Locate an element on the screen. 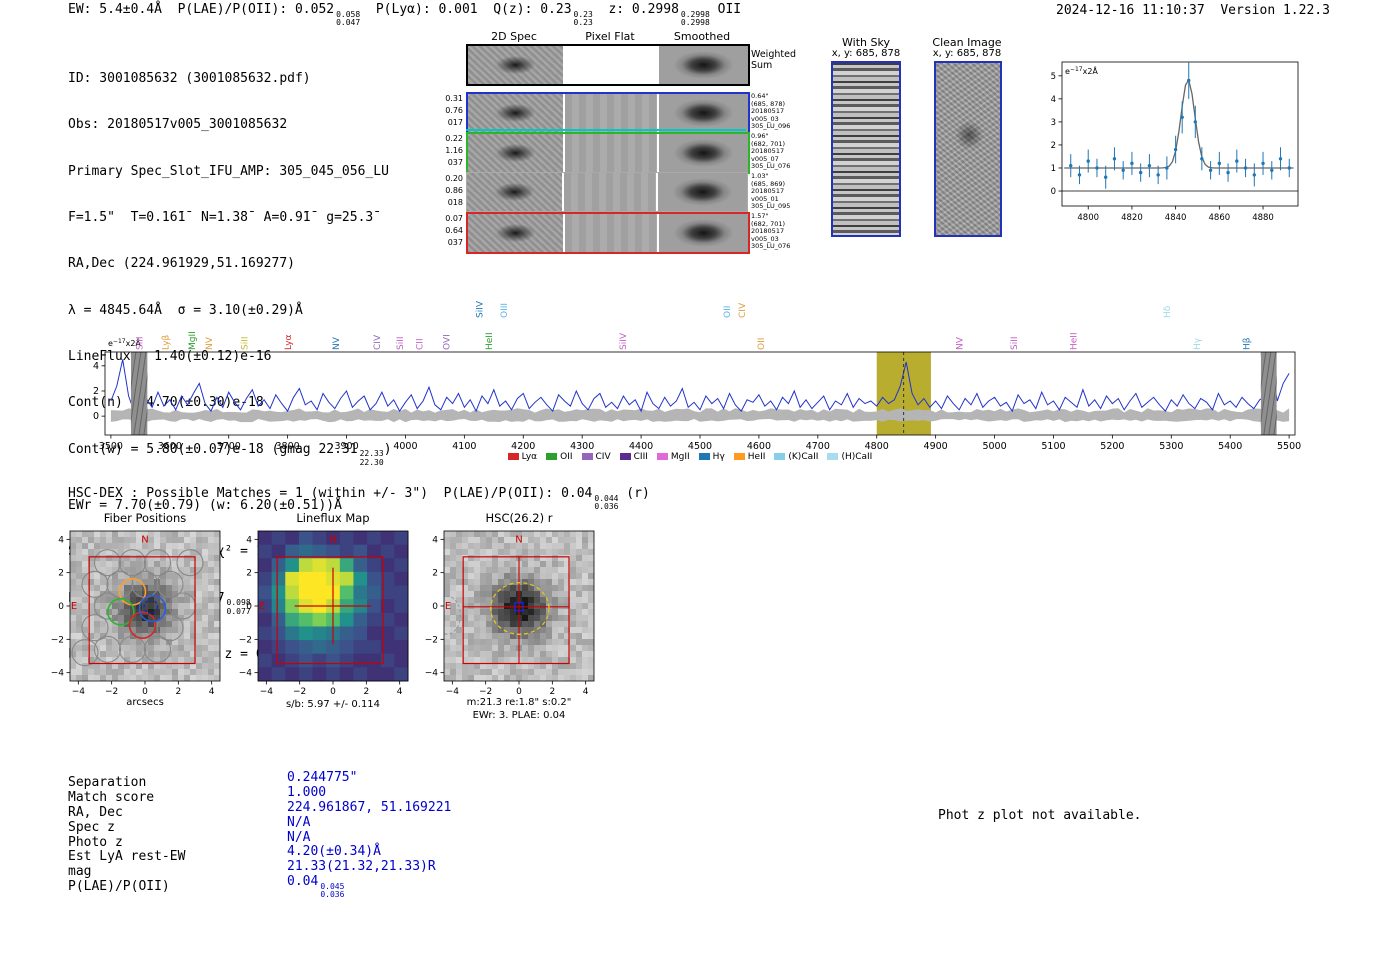 The image size is (1400, 953). legend-item: CIV is located at coordinates (596, 457).